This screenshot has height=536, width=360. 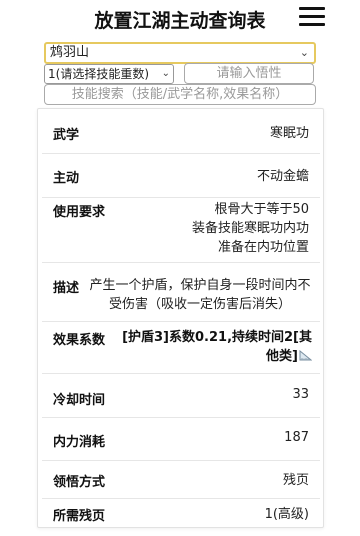 I want to click on detail-row-effect: 效果系数 [护盾3]系数0.21,持续时间2[其他类], so click(x=181, y=348).